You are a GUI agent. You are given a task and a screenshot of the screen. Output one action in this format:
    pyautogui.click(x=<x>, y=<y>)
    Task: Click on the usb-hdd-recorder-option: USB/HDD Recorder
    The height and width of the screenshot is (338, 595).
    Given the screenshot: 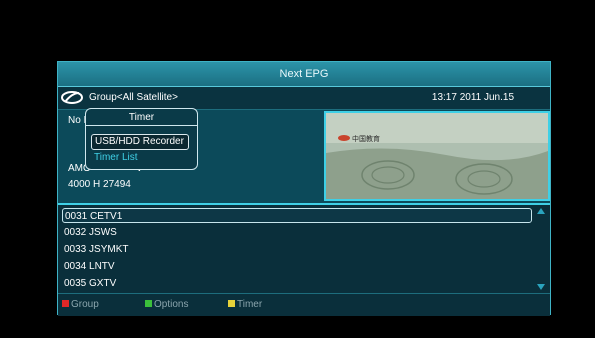 What is the action you would take?
    pyautogui.click(x=140, y=142)
    